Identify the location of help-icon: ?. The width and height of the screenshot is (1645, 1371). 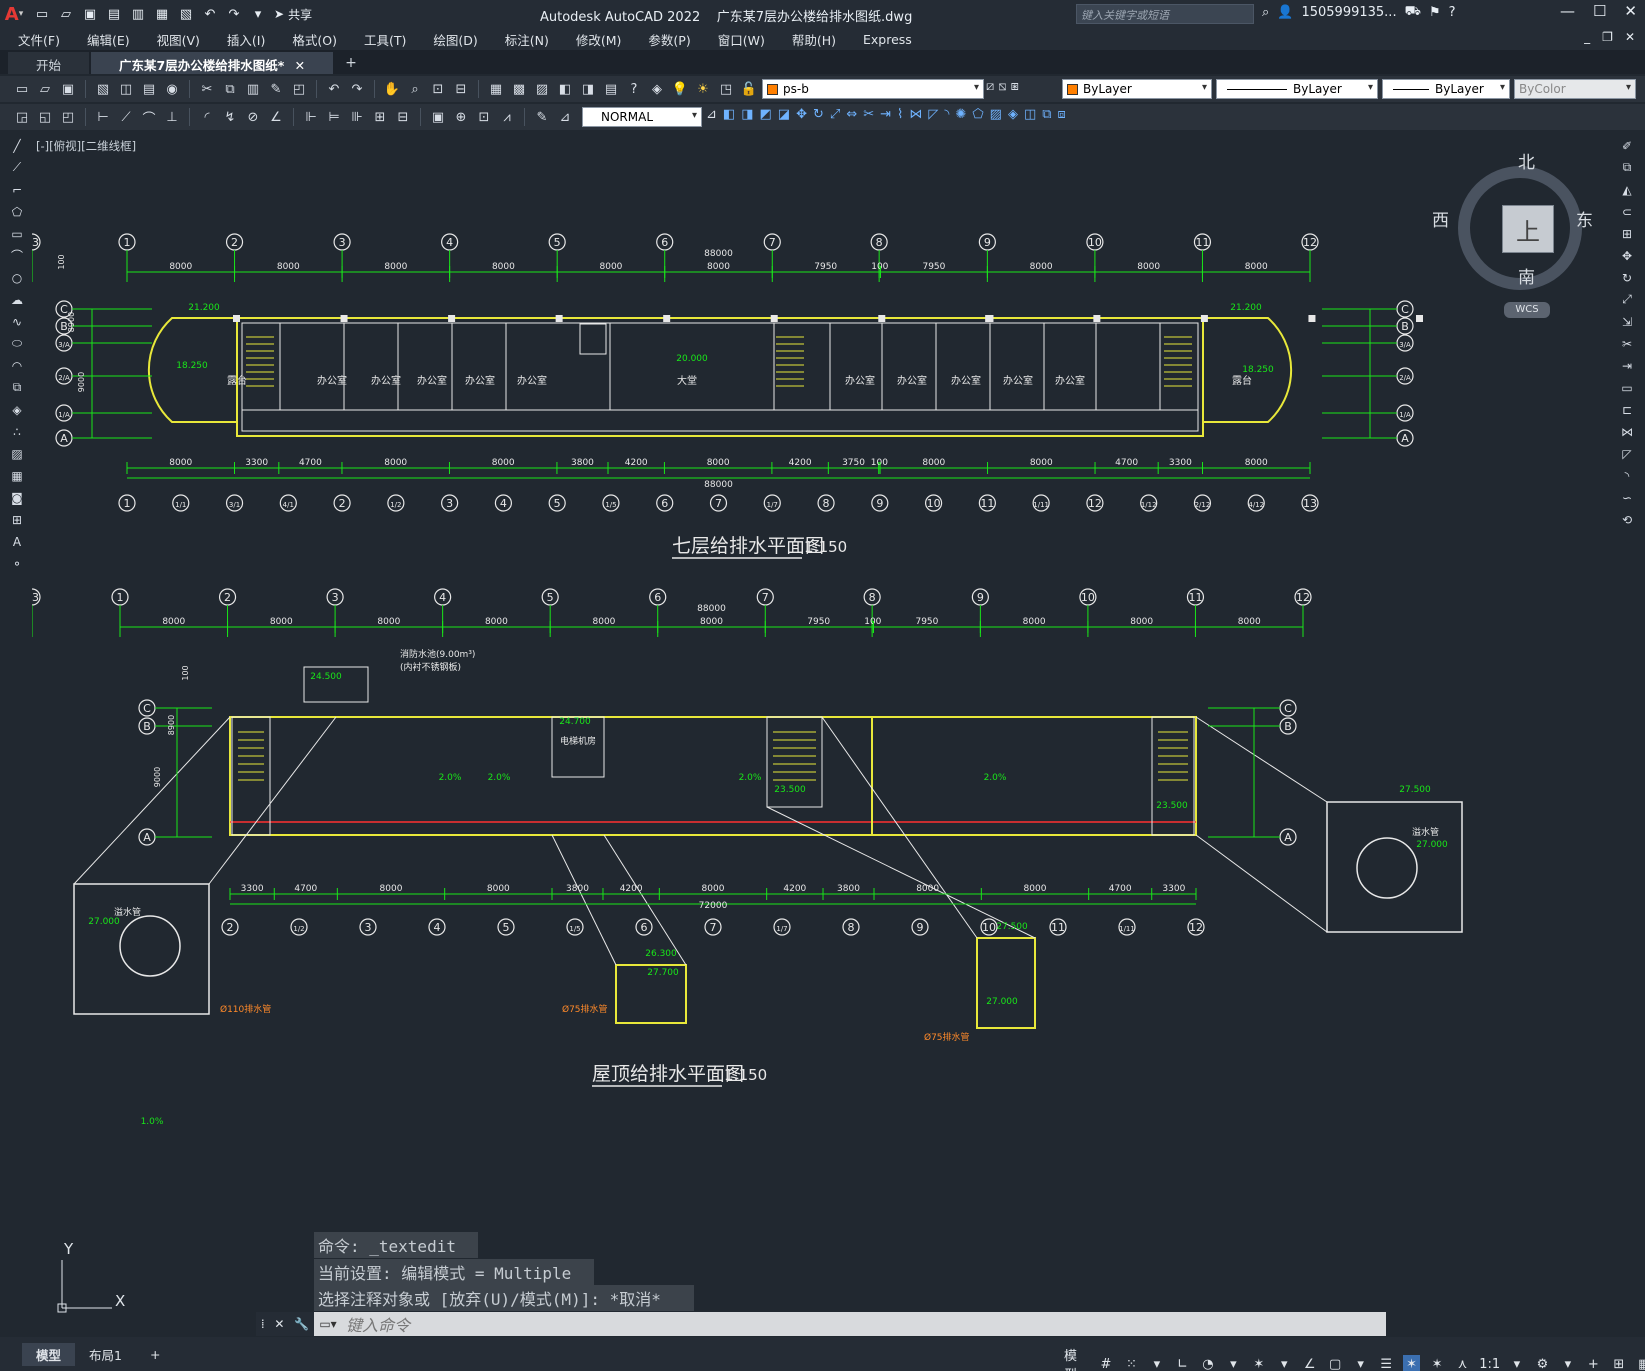
(1452, 12).